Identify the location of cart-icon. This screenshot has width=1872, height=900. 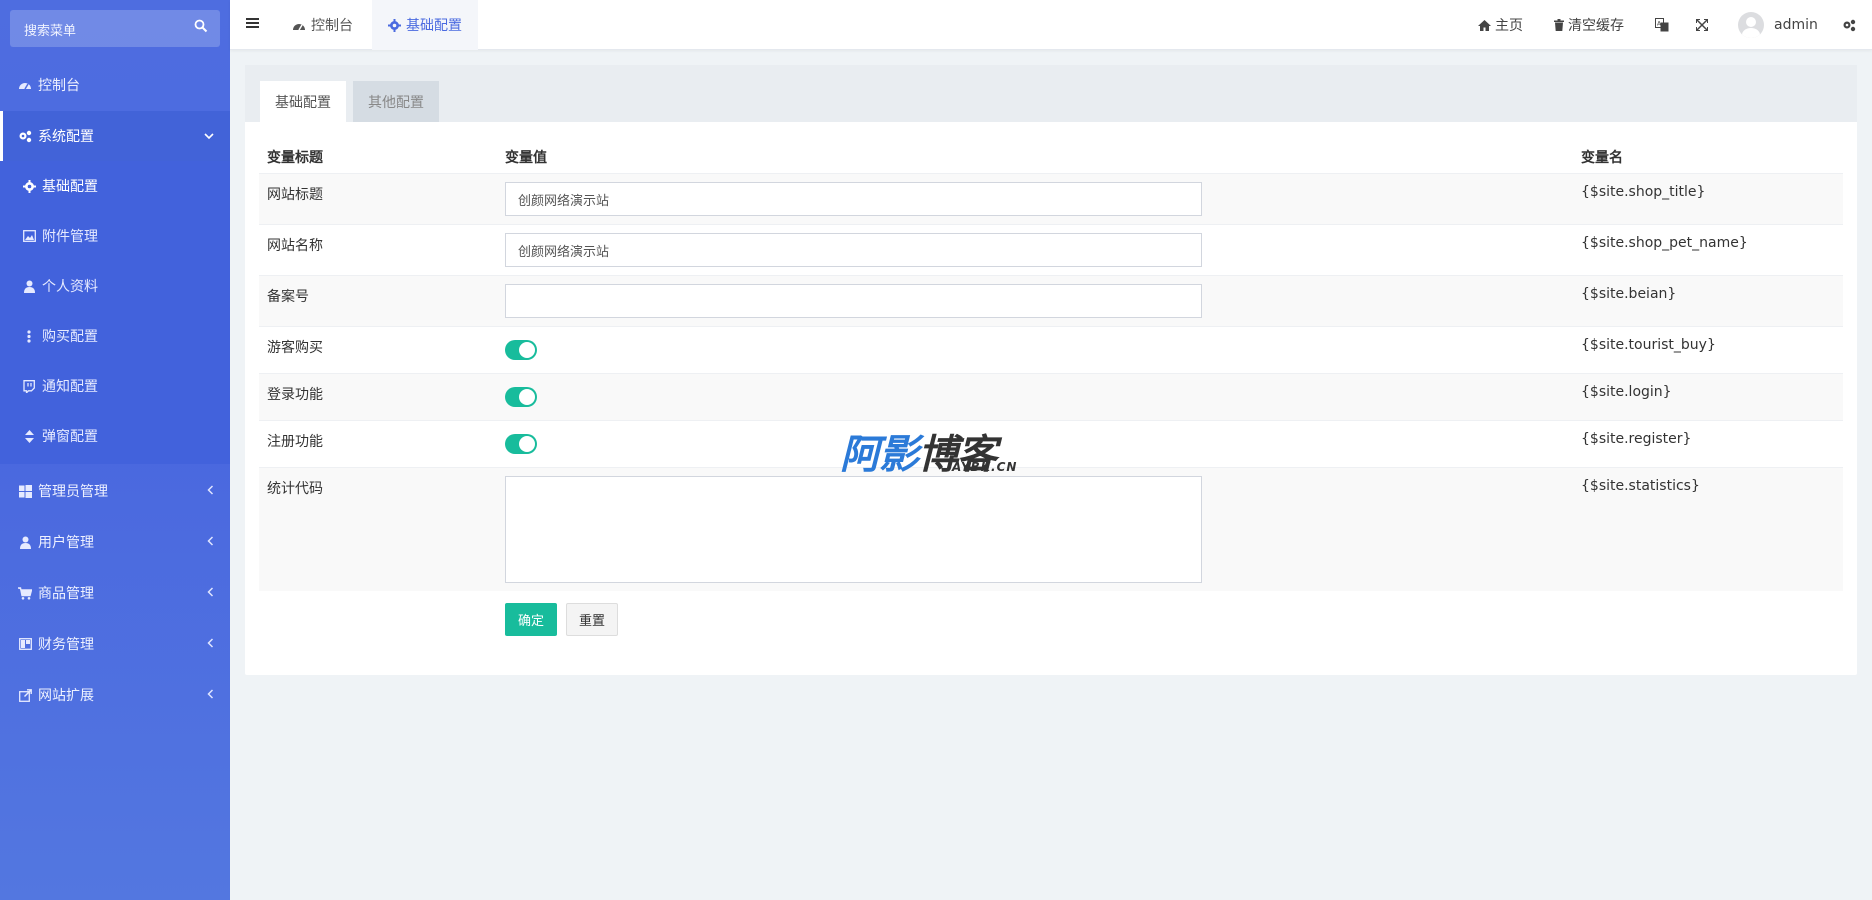
(25, 593).